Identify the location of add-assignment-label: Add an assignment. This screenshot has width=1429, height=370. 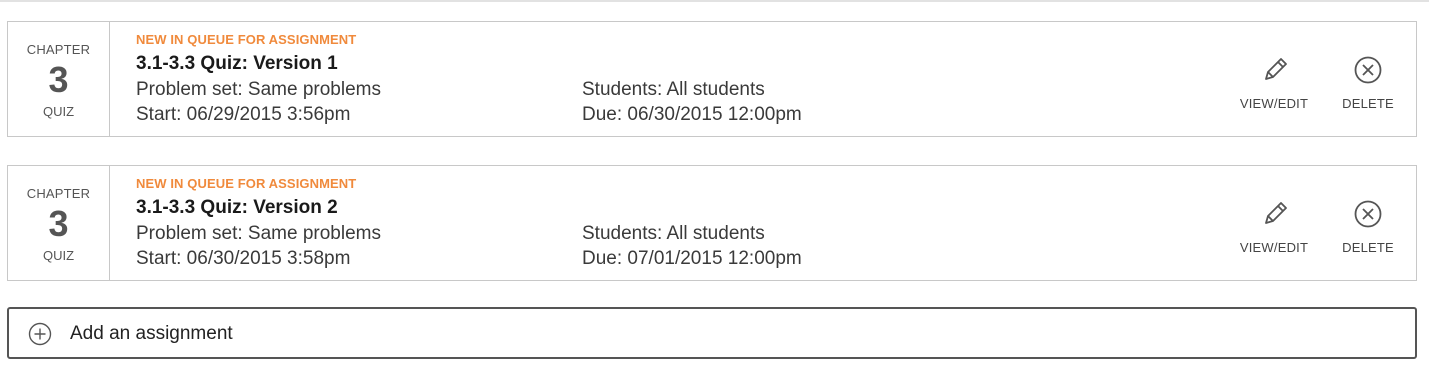
(151, 333).